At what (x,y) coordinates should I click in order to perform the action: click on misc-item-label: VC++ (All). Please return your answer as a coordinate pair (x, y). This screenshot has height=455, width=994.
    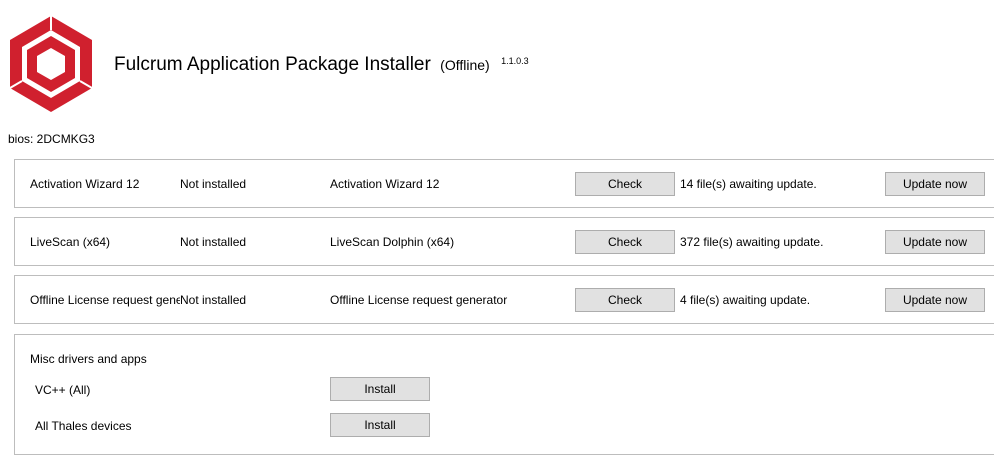
    Looking at the image, I should click on (63, 390).